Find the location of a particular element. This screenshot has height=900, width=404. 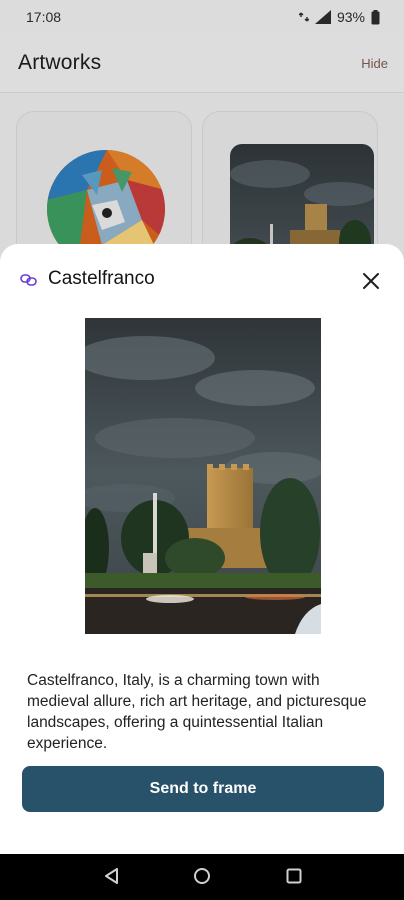

recents-square-icon is located at coordinates (294, 878).